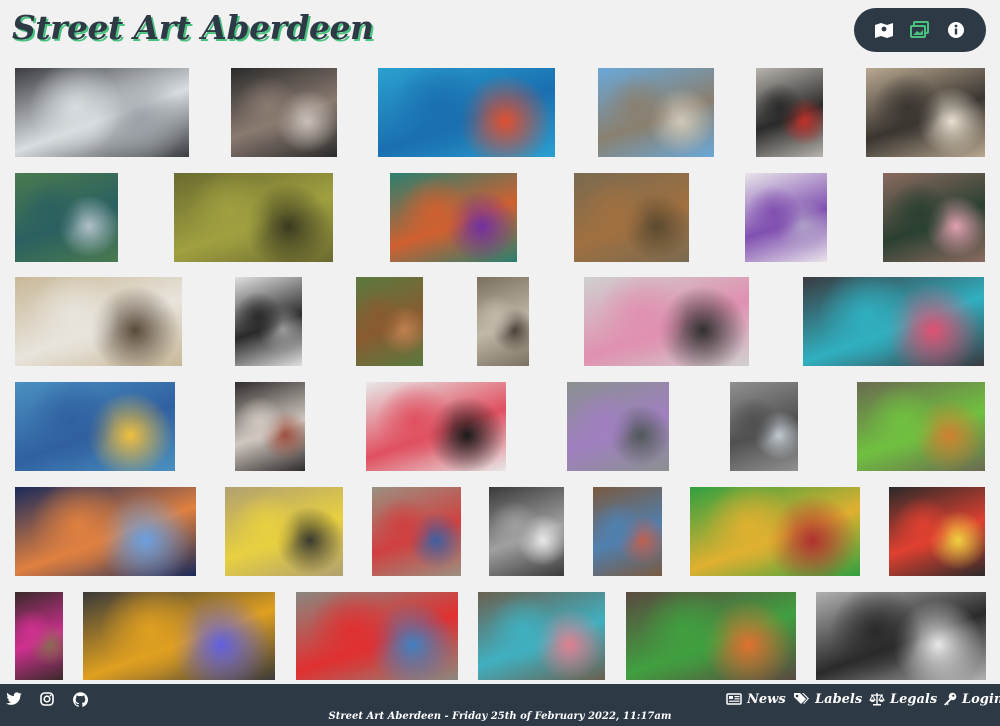 The height and width of the screenshot is (726, 1000). I want to click on instagram-link, so click(47, 699).